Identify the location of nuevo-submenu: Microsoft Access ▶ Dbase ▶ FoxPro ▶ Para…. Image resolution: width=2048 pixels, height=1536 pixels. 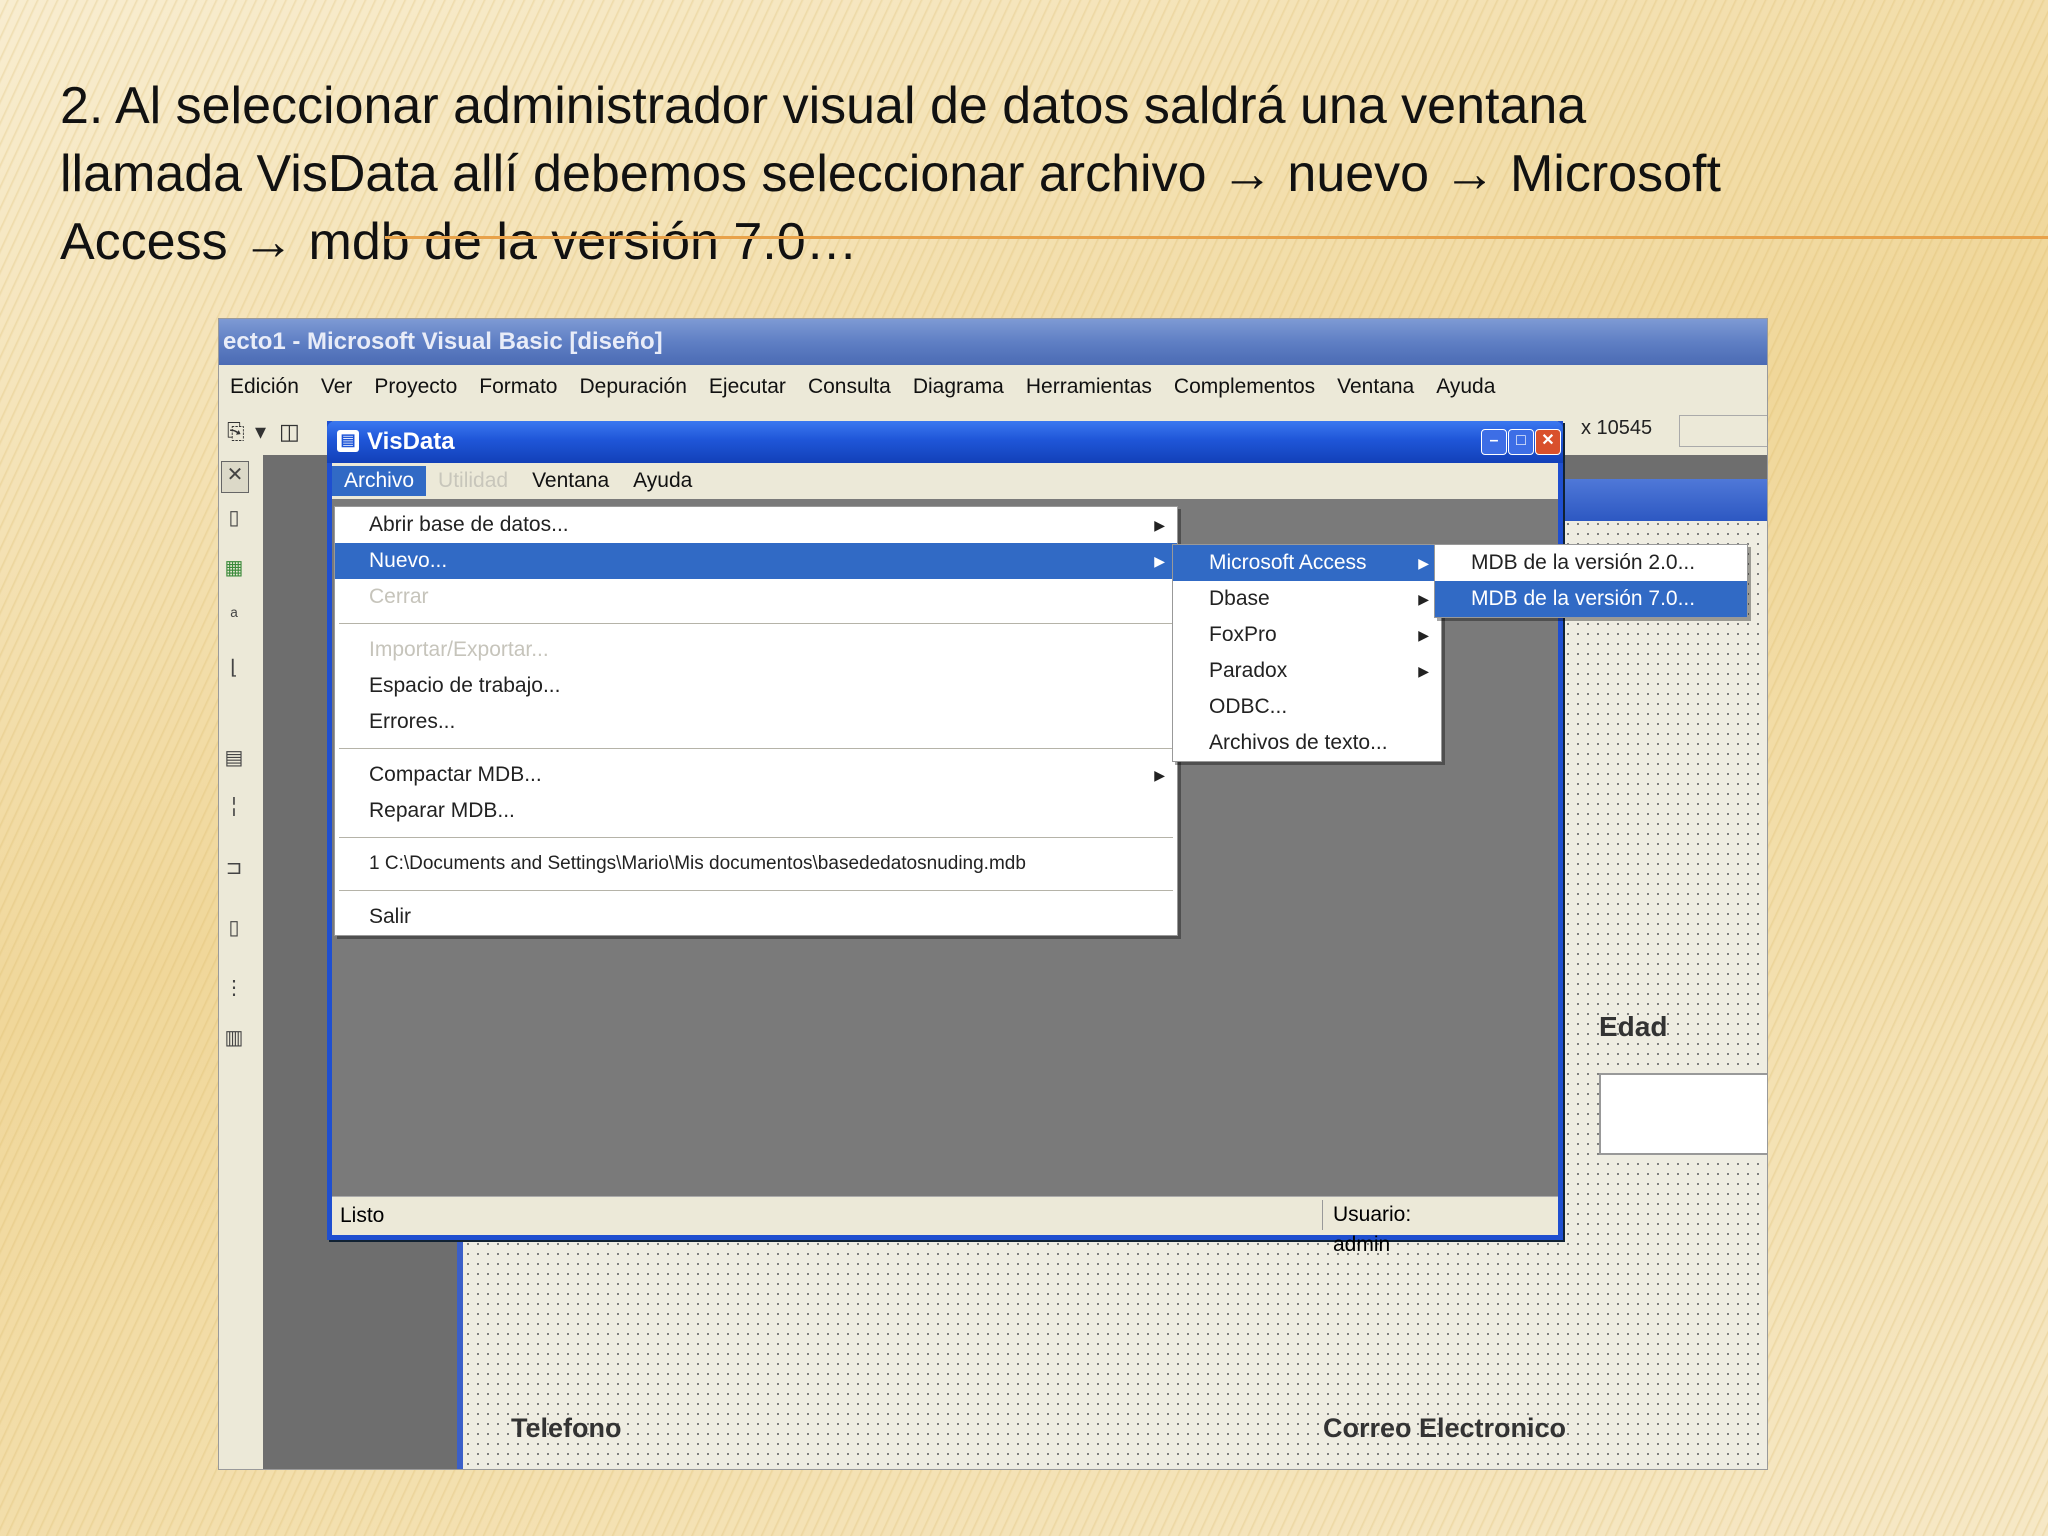
(1307, 653).